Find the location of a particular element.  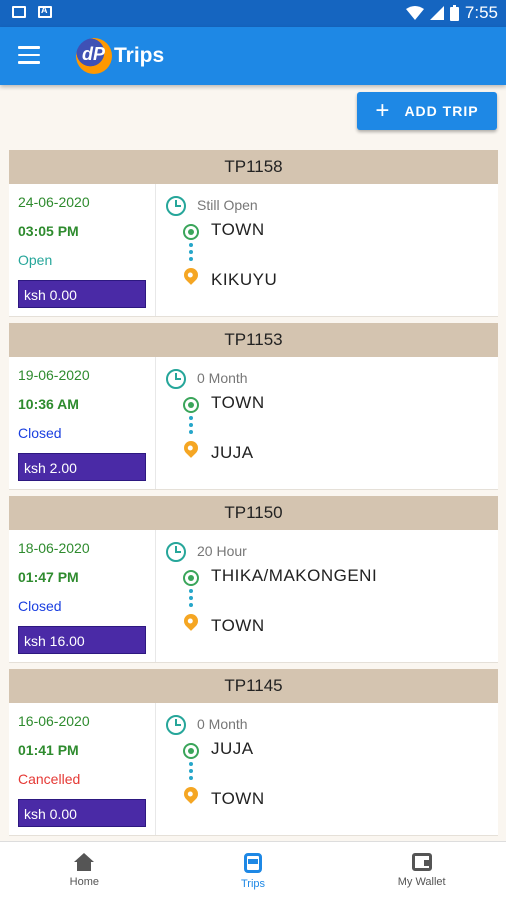

trip-time: 03:05 PM is located at coordinates (48, 231).